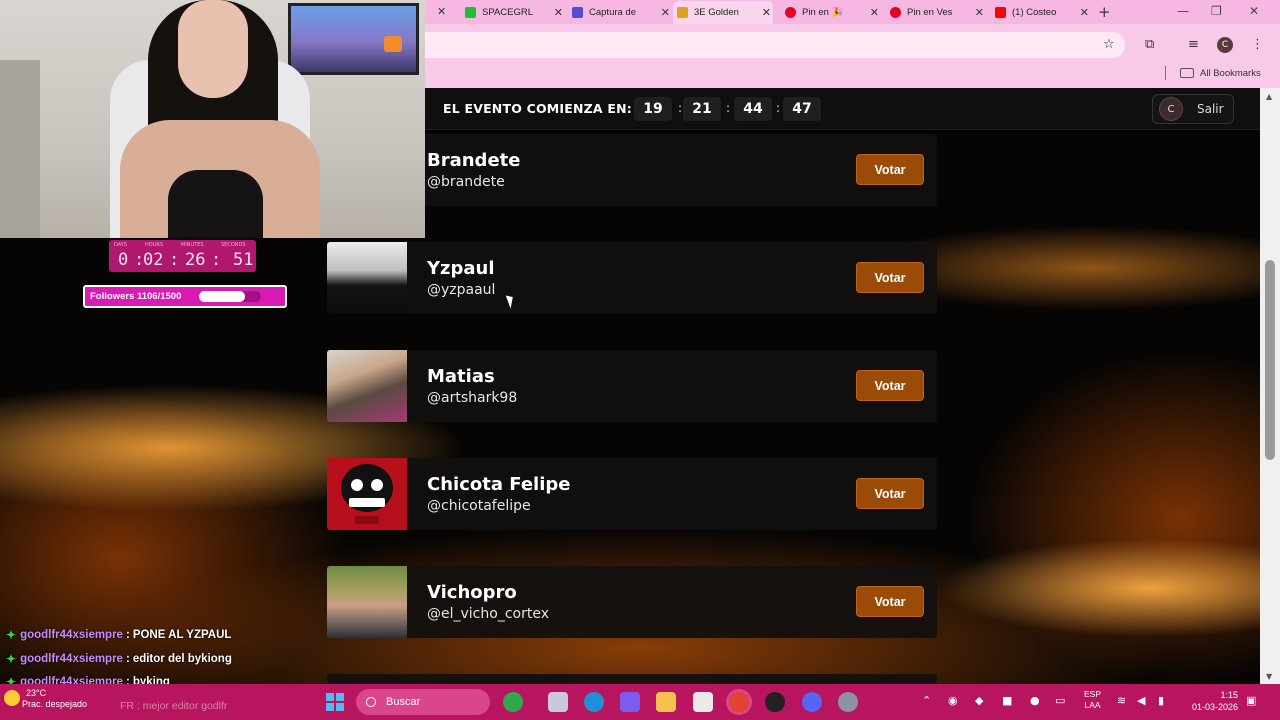 This screenshot has height=720, width=1280. I want to click on tray-discord-icon: ◆, so click(979, 700).